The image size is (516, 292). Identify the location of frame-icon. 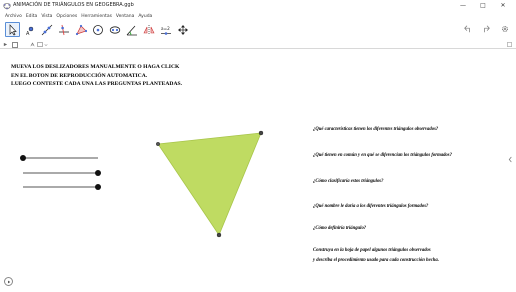
(40, 44).